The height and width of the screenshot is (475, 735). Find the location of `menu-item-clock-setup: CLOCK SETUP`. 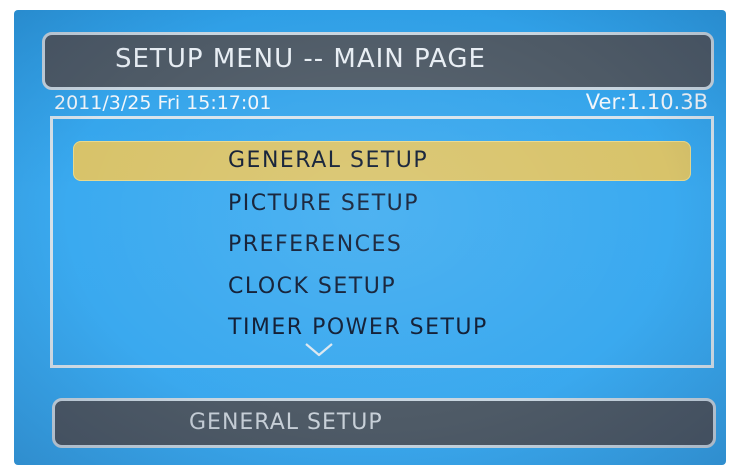

menu-item-clock-setup: CLOCK SETUP is located at coordinates (382, 287).